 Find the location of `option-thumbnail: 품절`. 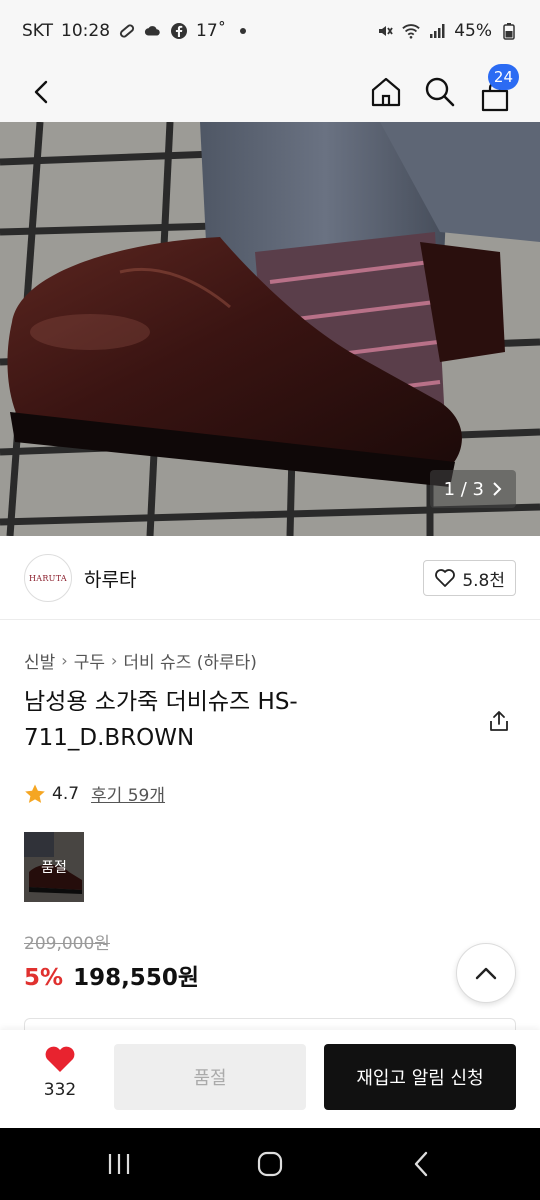

option-thumbnail: 품절 is located at coordinates (54, 867).